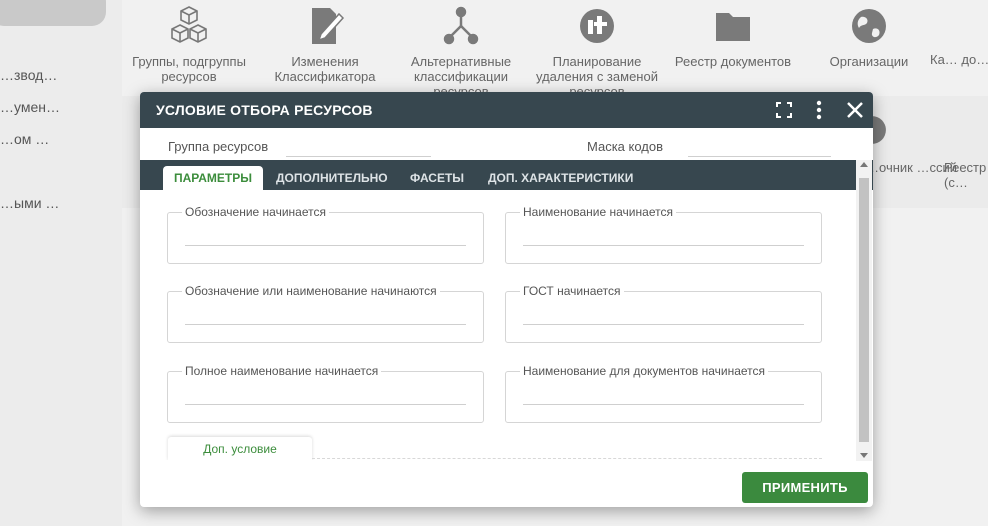  I want to click on full-name-starts-field: Полное наименование начинается, so click(325, 393).